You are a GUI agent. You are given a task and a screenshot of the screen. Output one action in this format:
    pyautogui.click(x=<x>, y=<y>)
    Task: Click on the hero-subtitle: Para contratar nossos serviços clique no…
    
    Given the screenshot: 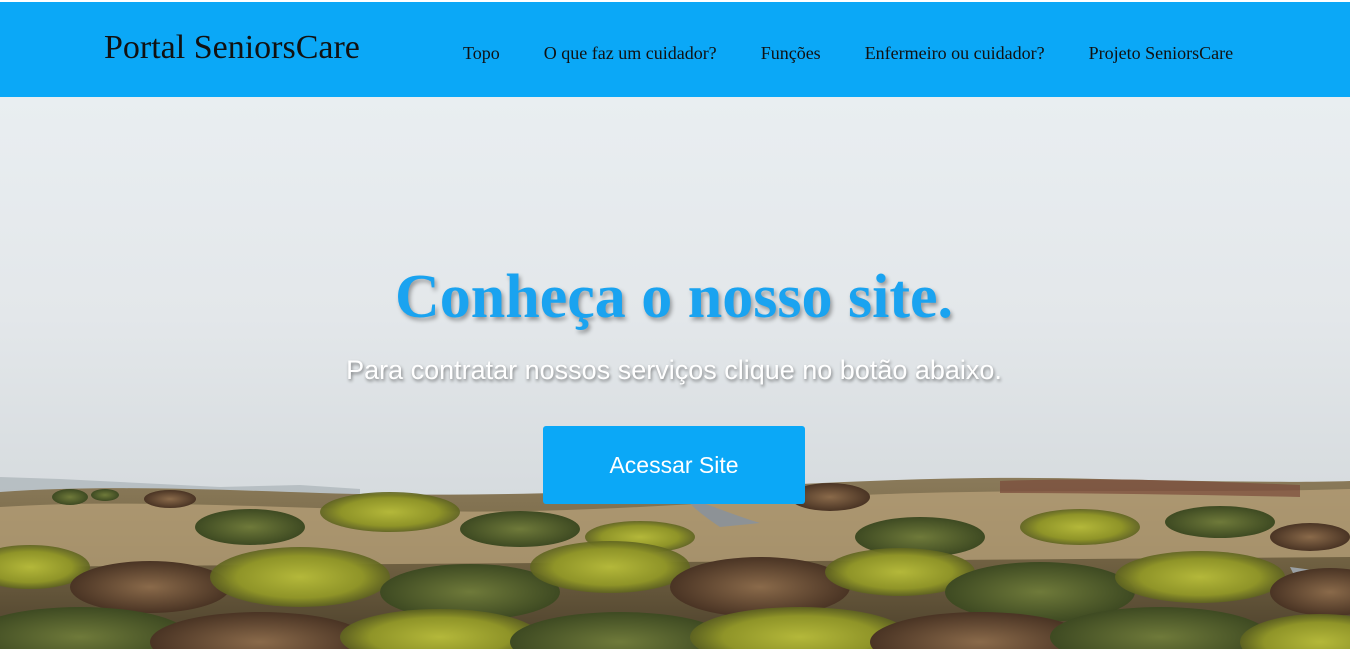 What is the action you would take?
    pyautogui.click(x=674, y=370)
    